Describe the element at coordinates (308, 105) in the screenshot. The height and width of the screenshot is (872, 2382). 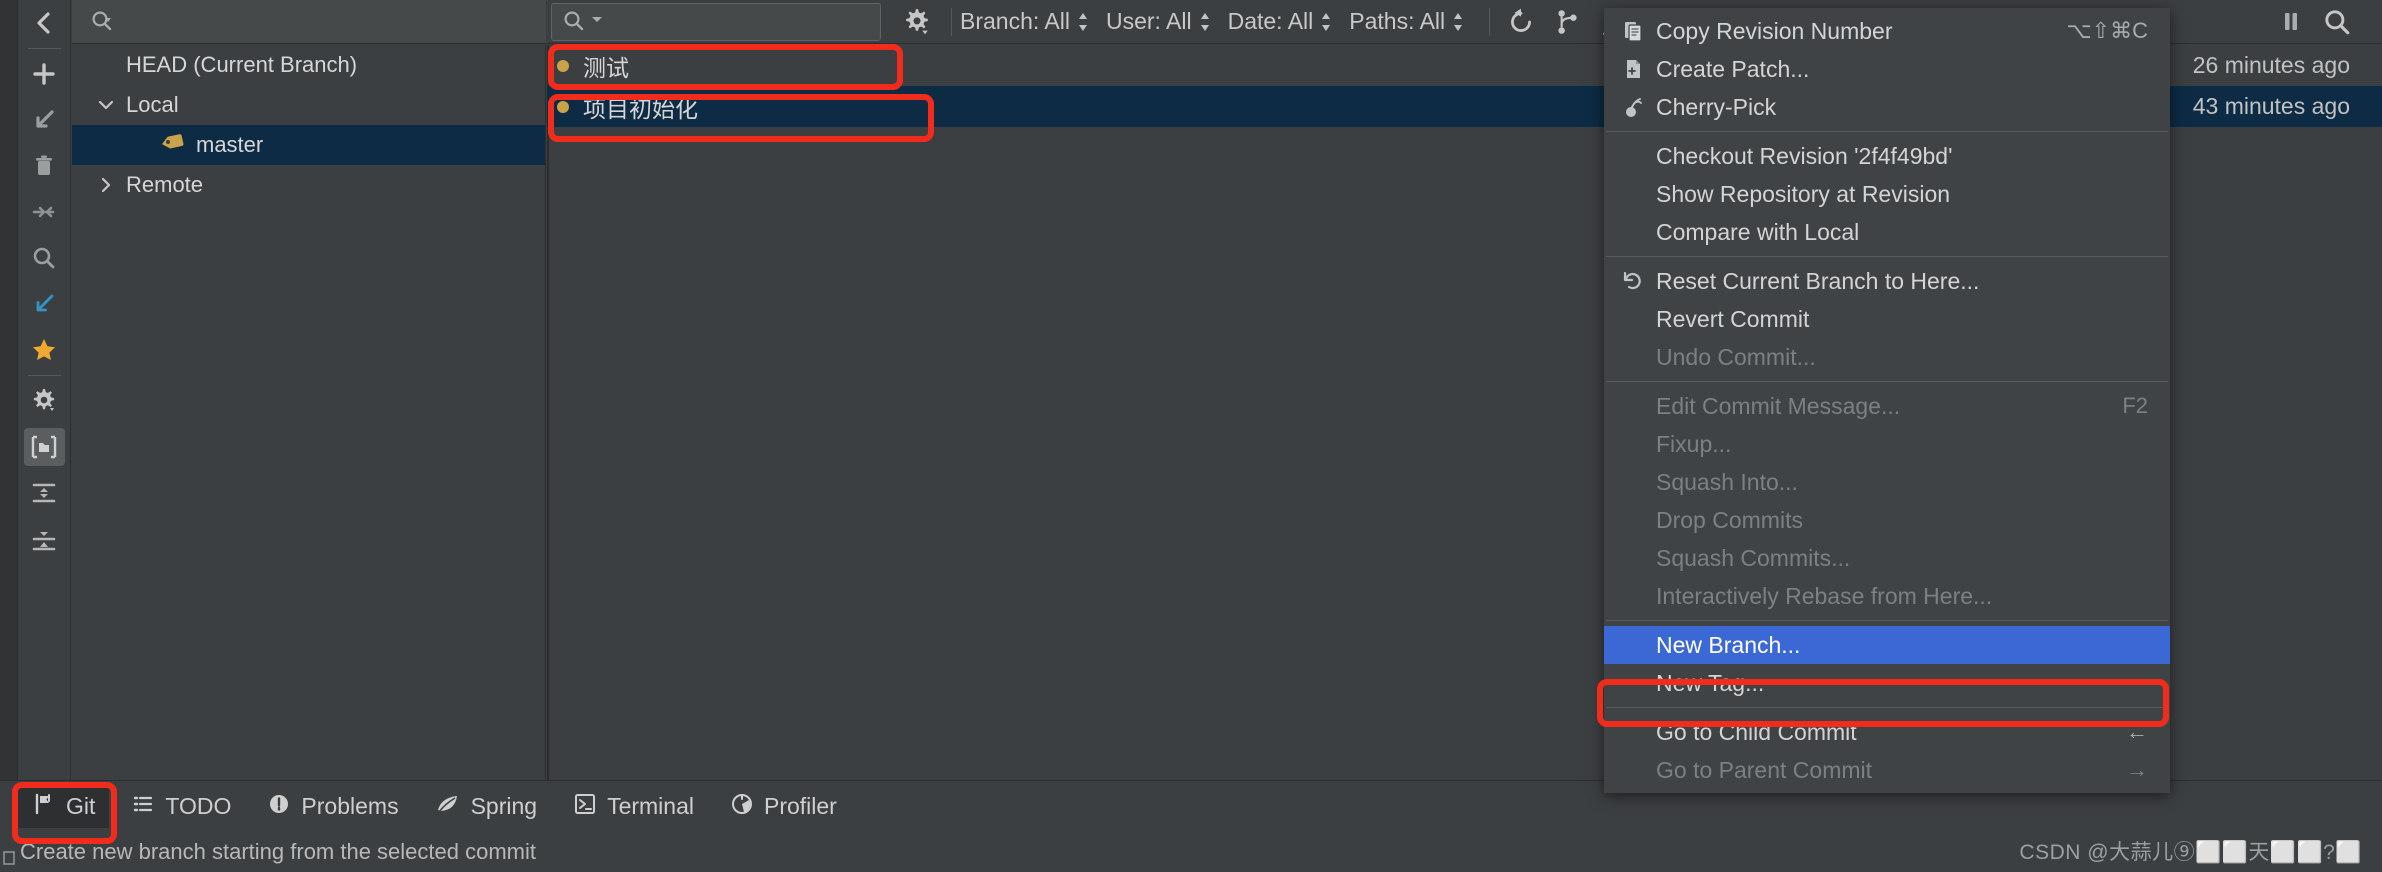
I see `tree-item-local: Local` at that location.